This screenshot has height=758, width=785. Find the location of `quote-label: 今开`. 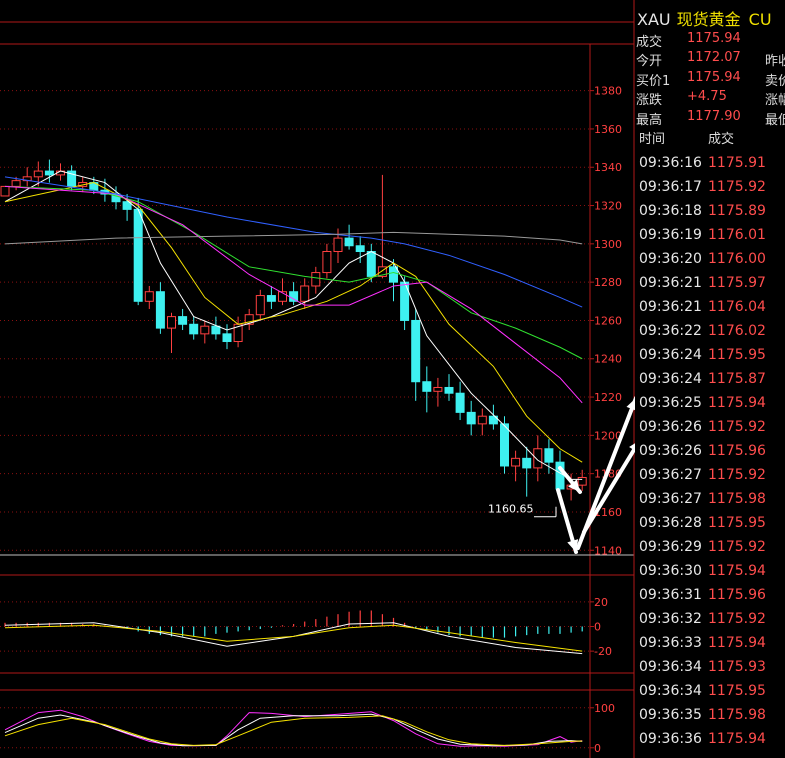

quote-label: 今开 is located at coordinates (649, 62).